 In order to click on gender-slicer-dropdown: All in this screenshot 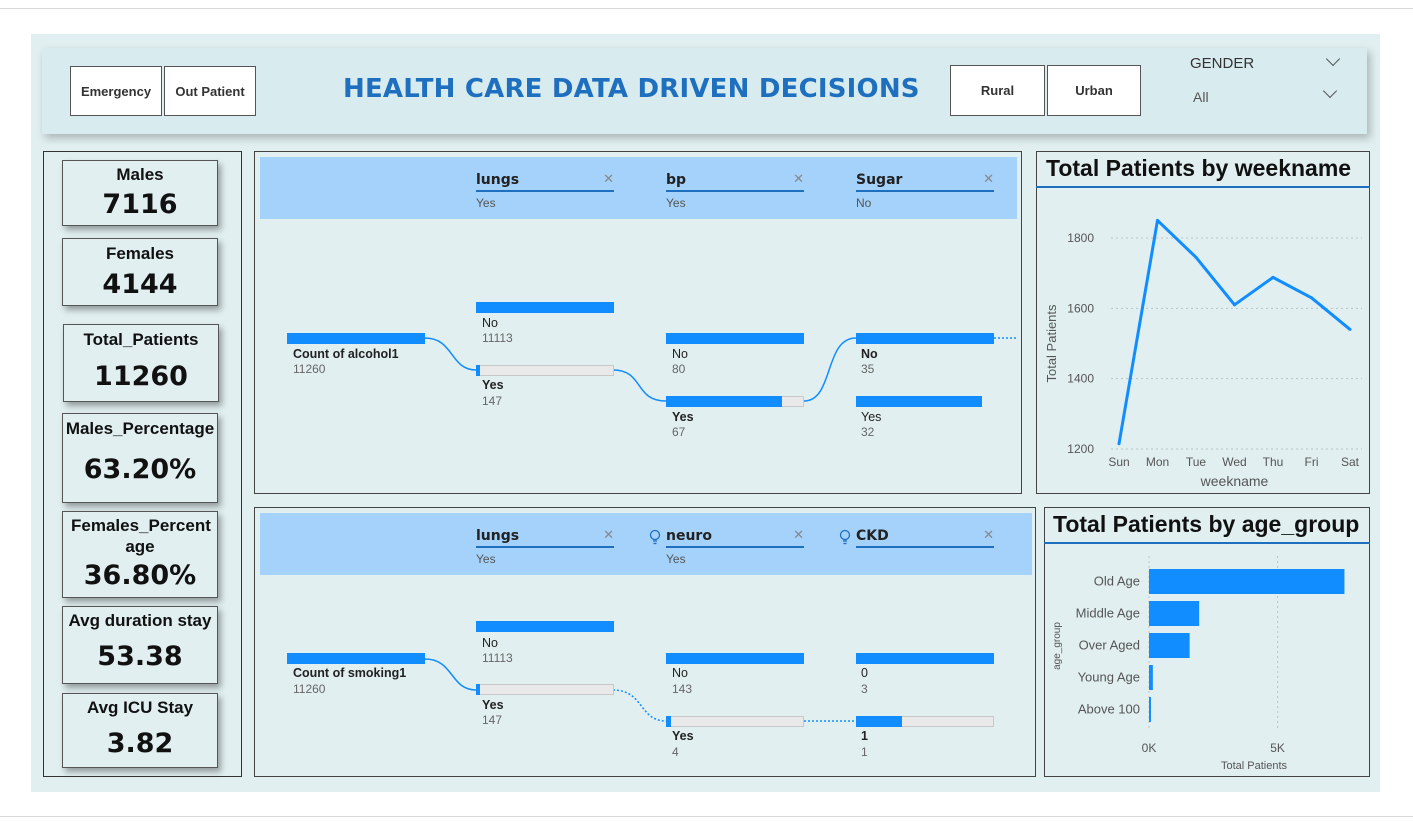, I will do `click(1201, 97)`.